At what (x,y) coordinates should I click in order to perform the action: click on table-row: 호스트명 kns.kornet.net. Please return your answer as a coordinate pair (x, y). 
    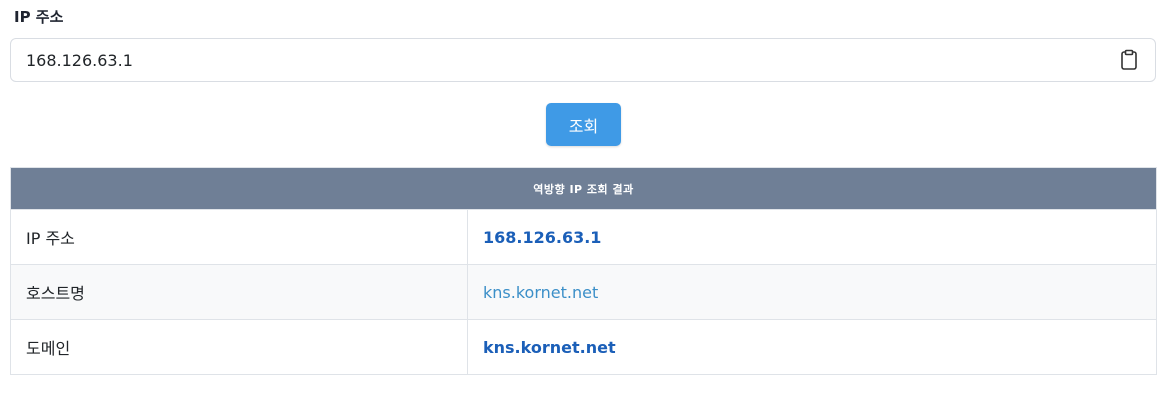
    Looking at the image, I should click on (583, 292).